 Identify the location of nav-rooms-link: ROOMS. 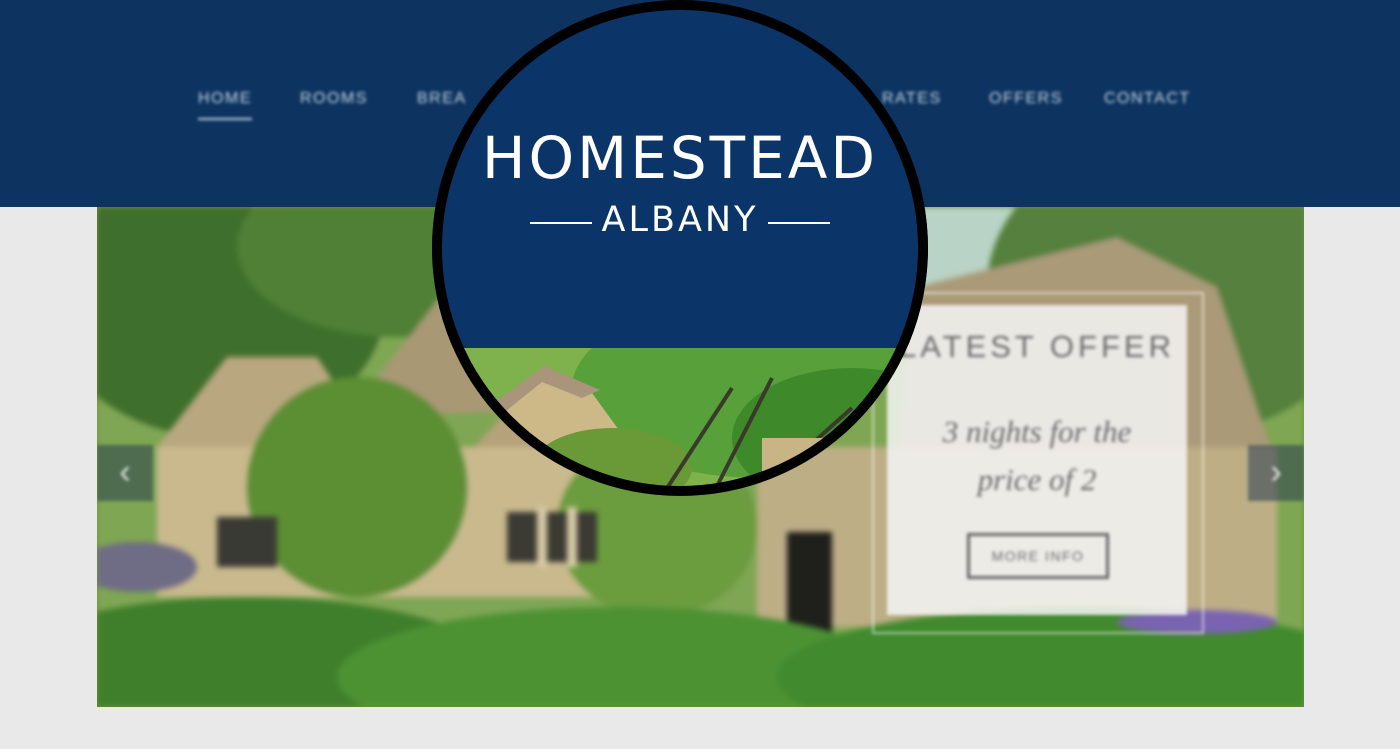
(334, 99).